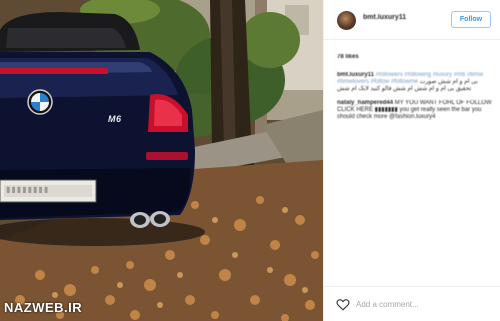 This screenshot has width=500, height=321. What do you see at coordinates (412, 20) in the screenshot?
I see `post-header: bmt.luxury11 Follow` at bounding box center [412, 20].